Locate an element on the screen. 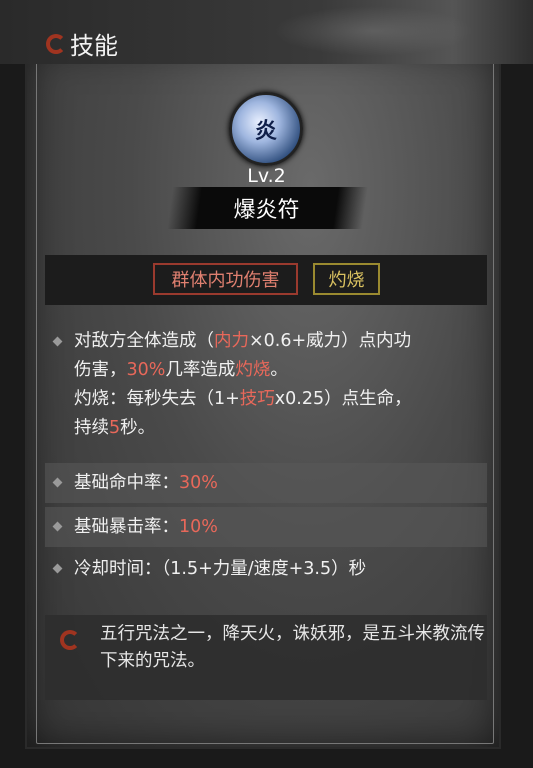  tag-damage-type: 群体内功伤害 is located at coordinates (225, 279).